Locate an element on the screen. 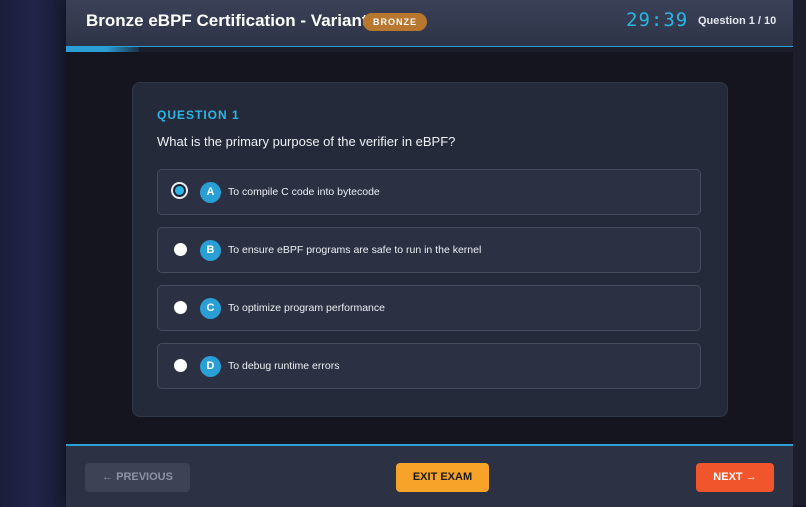  exam-footer: ← PREVIOUS EXIT EXAM NEXT → is located at coordinates (429, 475).